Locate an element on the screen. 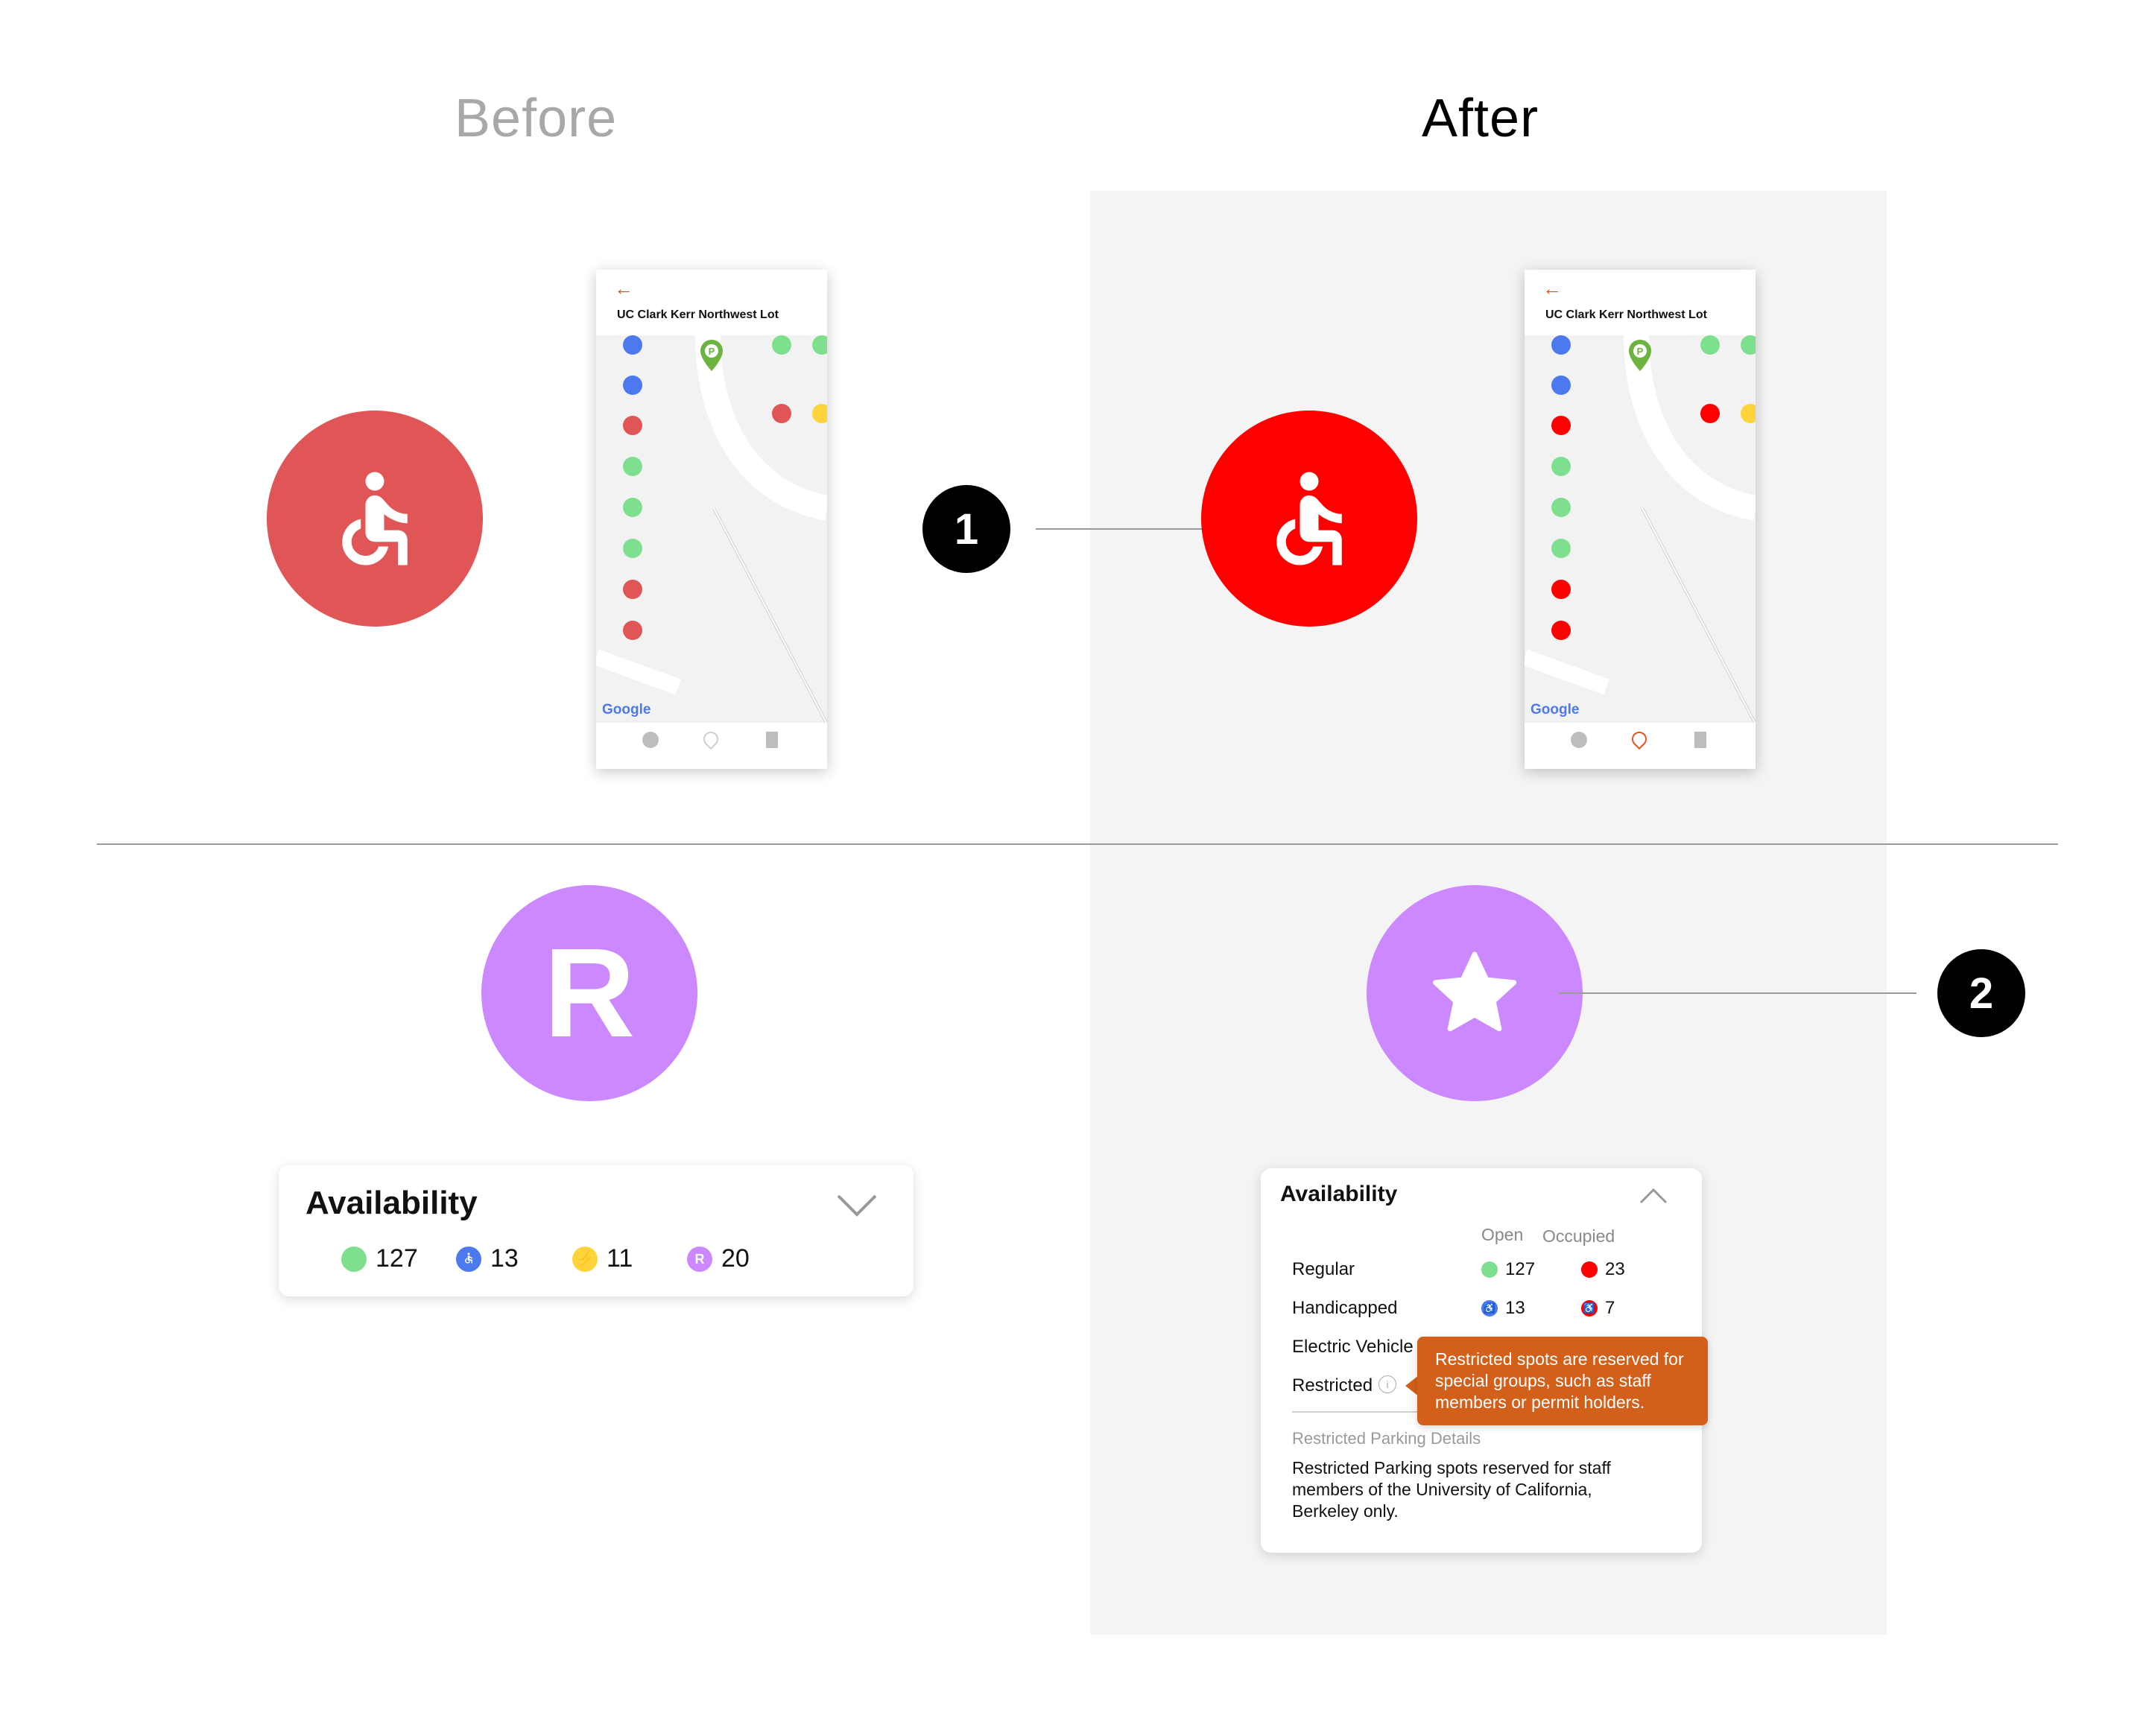  restricted-dot-icon: R is located at coordinates (699, 1259).